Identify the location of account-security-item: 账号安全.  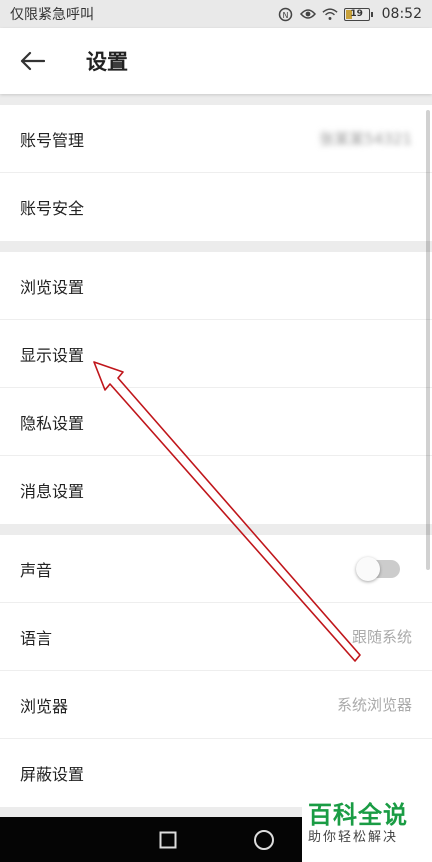
(216, 207).